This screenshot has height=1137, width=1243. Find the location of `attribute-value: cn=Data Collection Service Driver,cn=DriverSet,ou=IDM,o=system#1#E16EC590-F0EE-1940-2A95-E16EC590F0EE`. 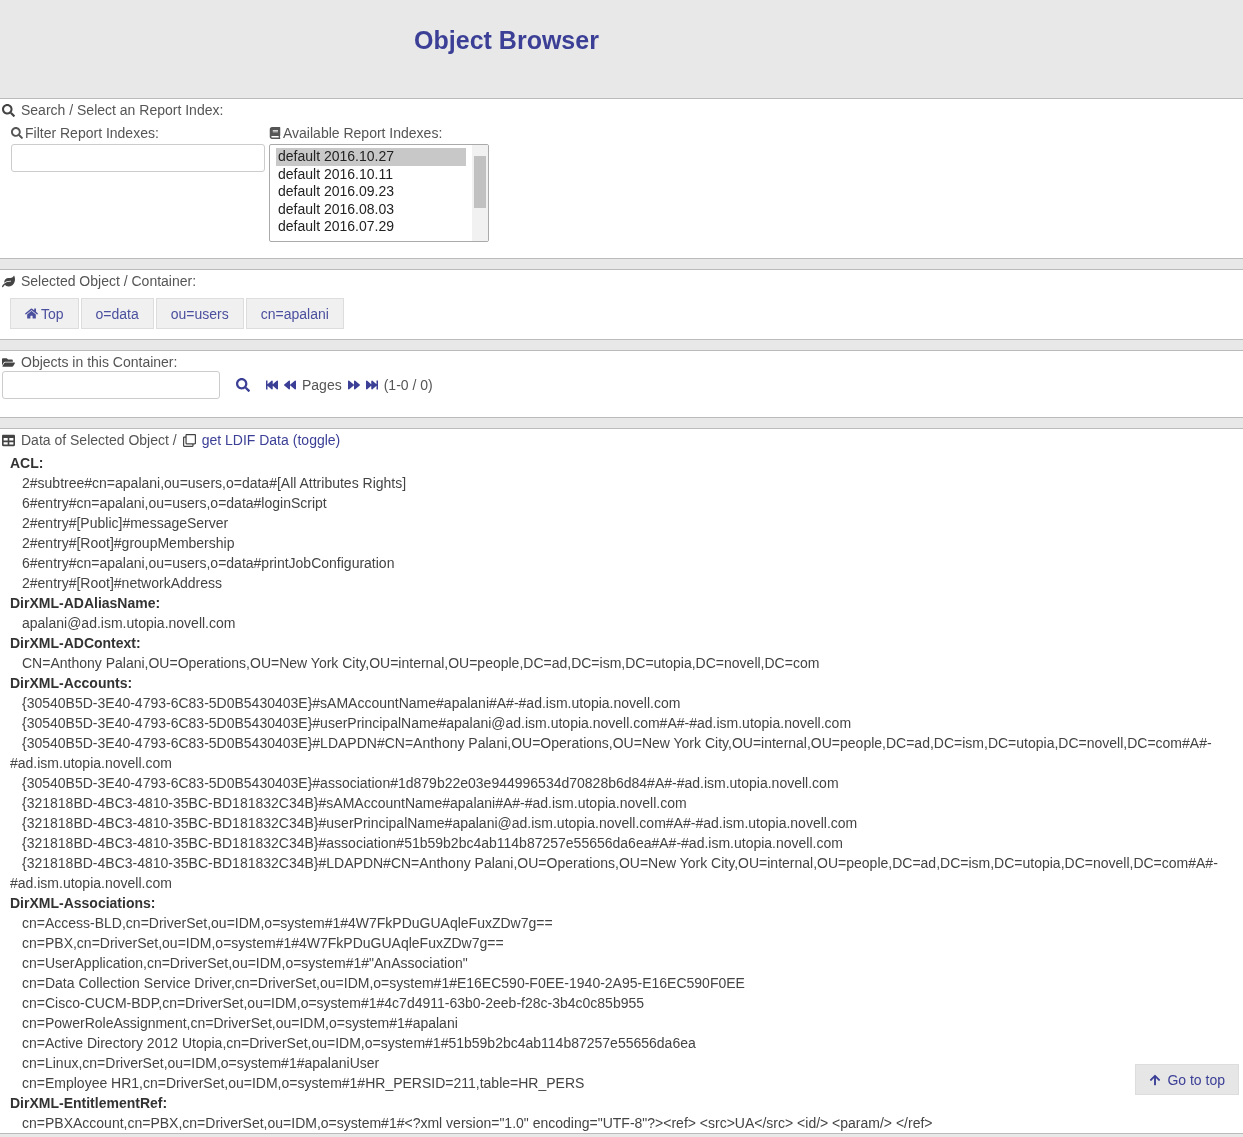

attribute-value: cn=Data Collection Service Driver,cn=DriverSet,ou=IDM,o=system#1#E16EC590-F0EE-1940-2A95-E16EC590F0EE is located at coordinates (383, 983).